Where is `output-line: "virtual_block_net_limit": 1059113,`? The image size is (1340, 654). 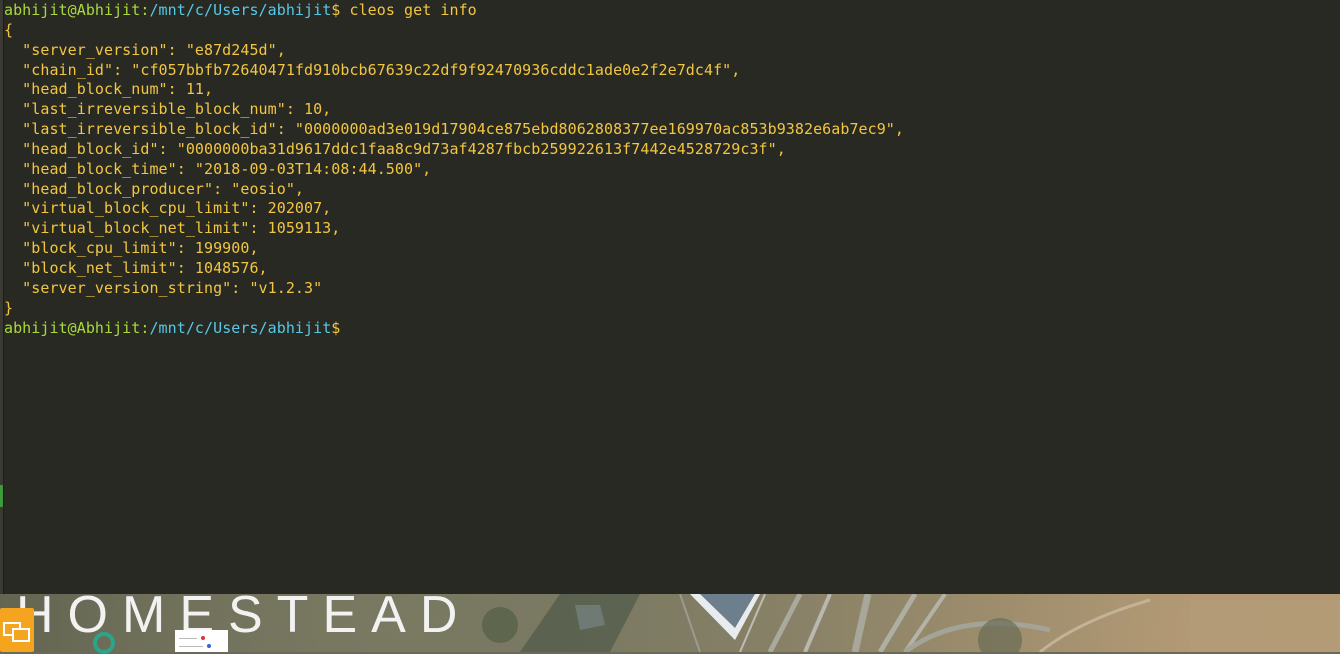
output-line: "virtual_block_net_limit": 1059113, is located at coordinates (172, 228).